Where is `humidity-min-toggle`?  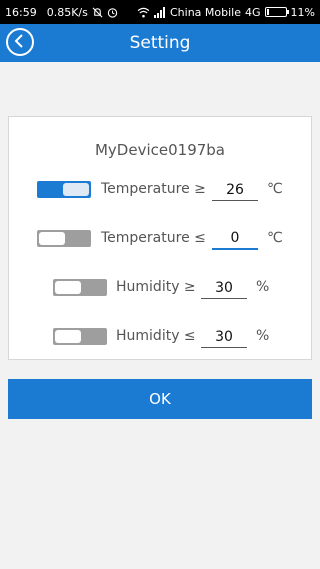
humidity-min-toggle is located at coordinates (80, 287).